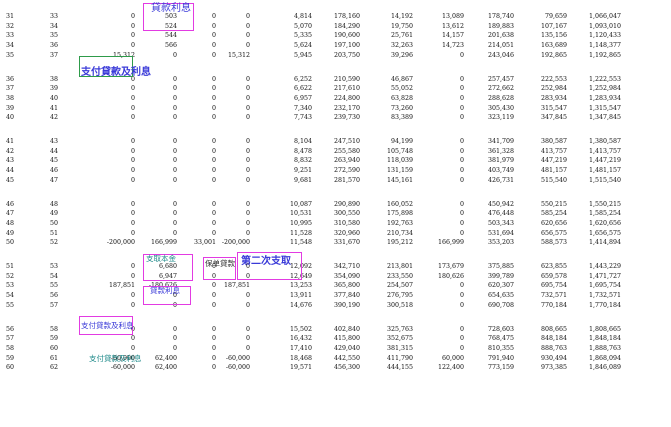 This screenshot has width=671, height=427. What do you see at coordinates (346, 108) in the screenshot?
I see `table-cell: 232,170` at bounding box center [346, 108].